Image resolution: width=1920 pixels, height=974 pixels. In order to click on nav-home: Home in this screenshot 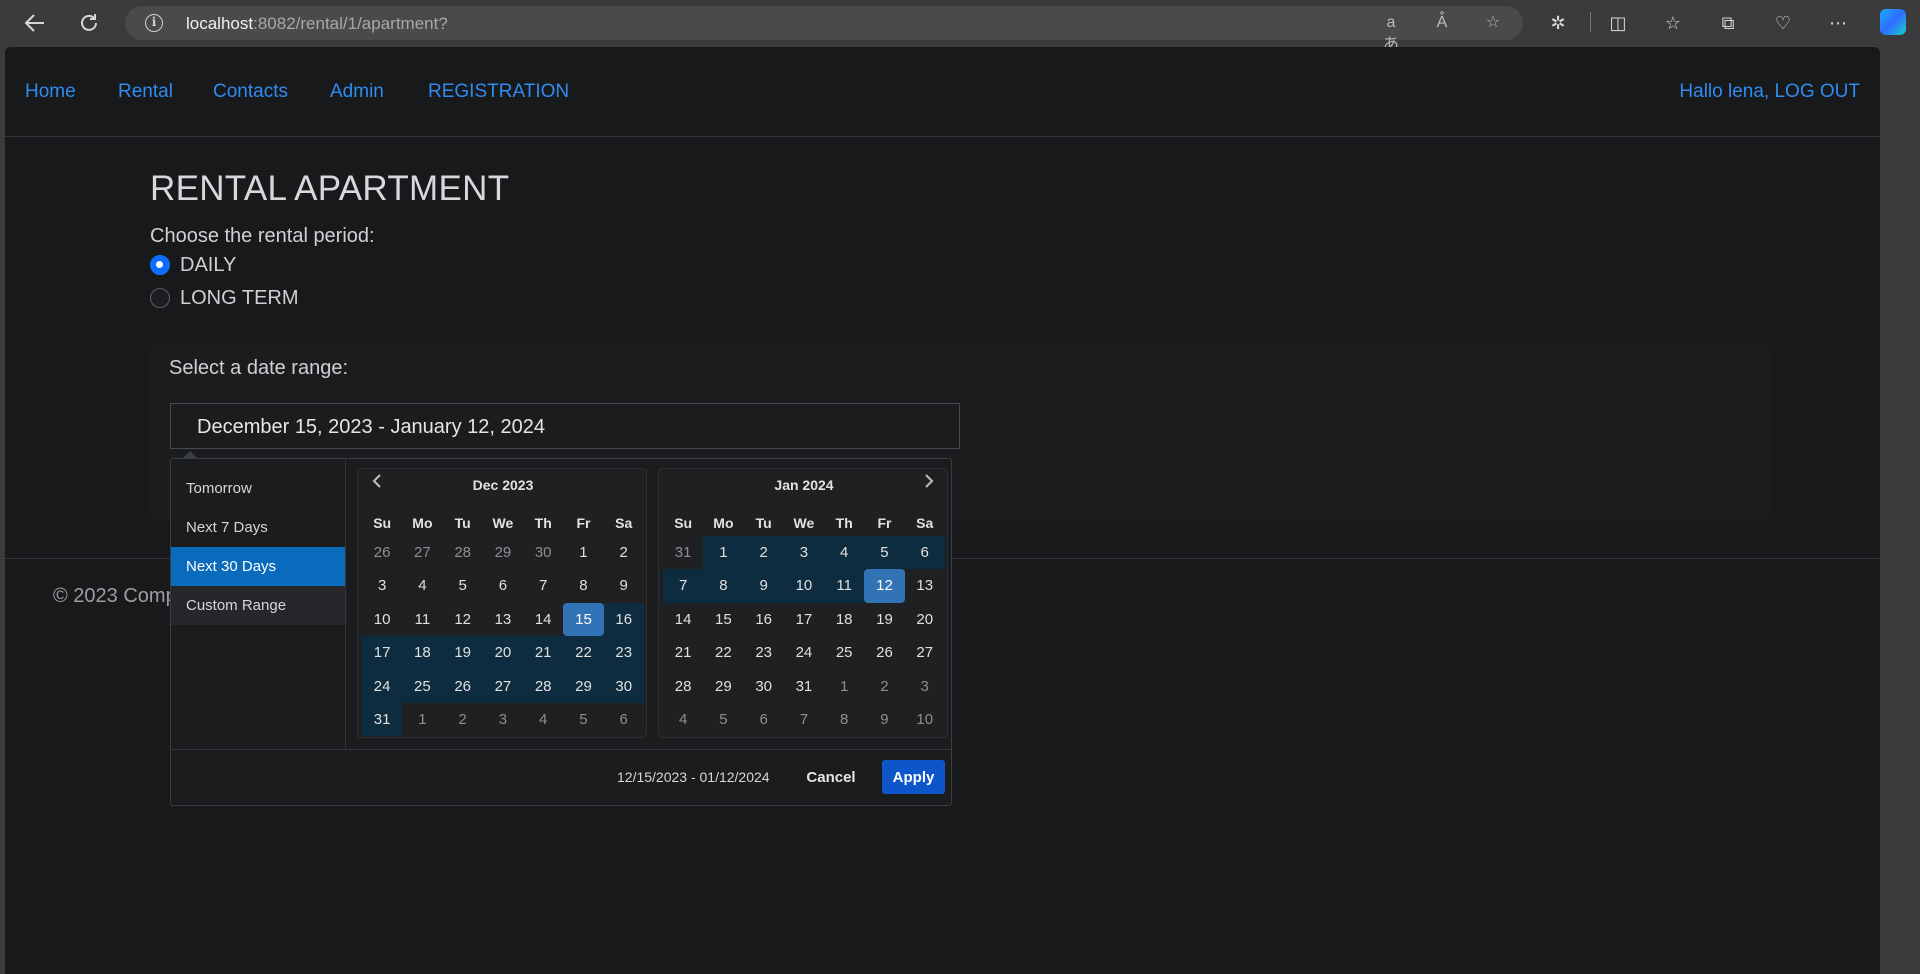, I will do `click(50, 92)`.